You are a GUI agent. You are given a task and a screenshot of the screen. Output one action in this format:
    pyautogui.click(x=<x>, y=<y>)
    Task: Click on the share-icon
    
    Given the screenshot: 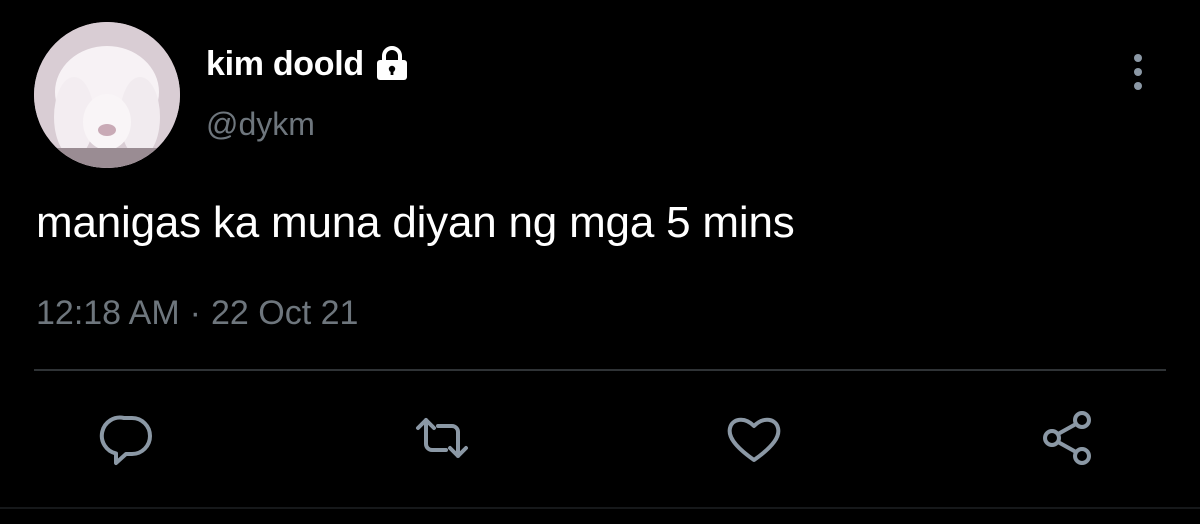 What is the action you would take?
    pyautogui.click(x=1067, y=438)
    